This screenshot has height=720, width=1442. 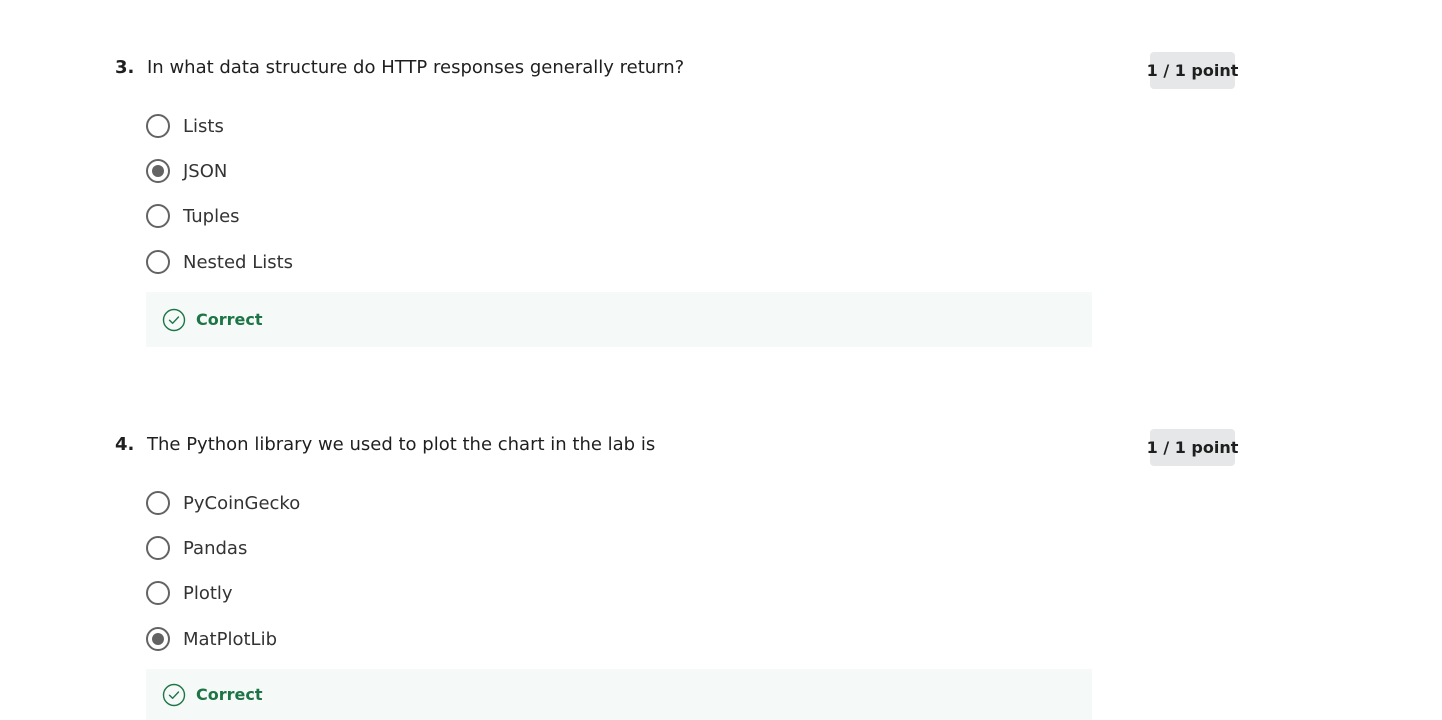 I want to click on option-nested-lists: Nested Lists, so click(x=219, y=262).